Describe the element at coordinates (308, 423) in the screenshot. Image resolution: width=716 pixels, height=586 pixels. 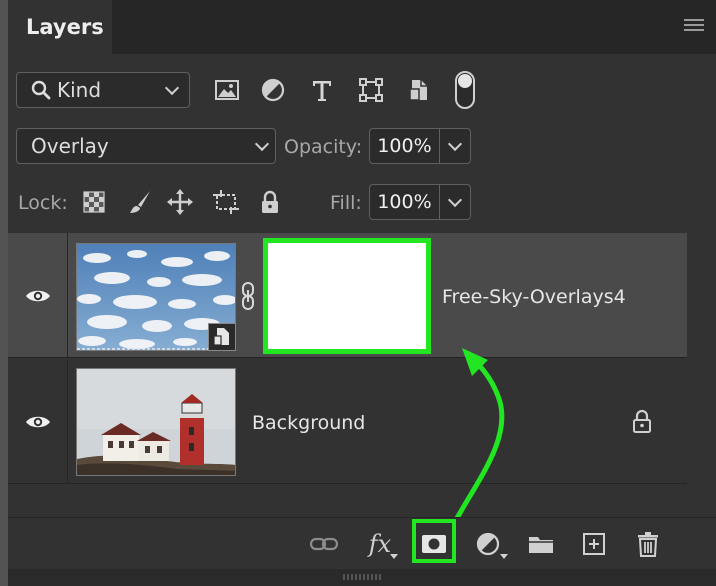
I see `layer-name: Background` at that location.